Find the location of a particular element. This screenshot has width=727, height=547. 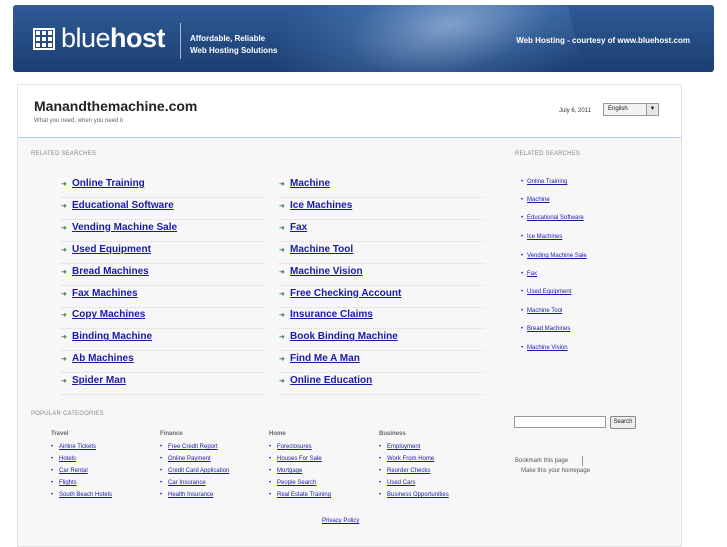

homepage-link: Make this your homepage is located at coordinates (555, 471).